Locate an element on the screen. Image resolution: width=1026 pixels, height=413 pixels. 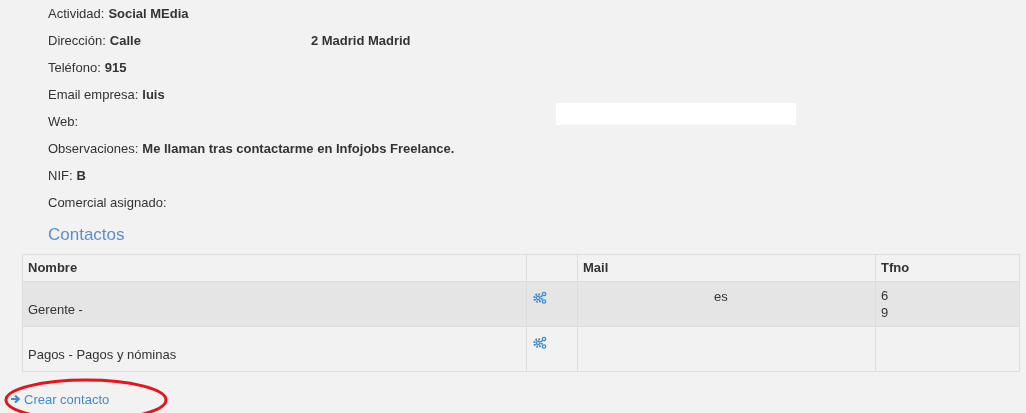
field-label: Actividad: is located at coordinates (76, 13).